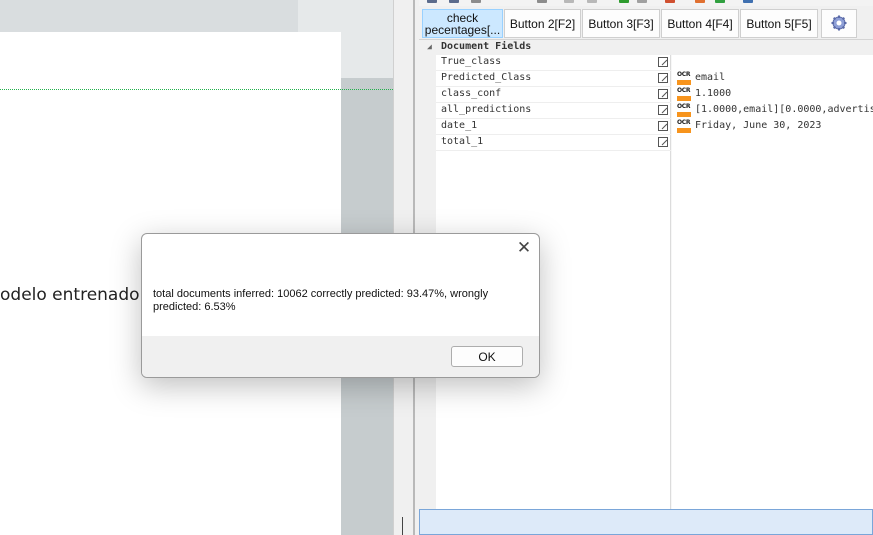 The image size is (873, 535). I want to click on settings-button, so click(839, 23).